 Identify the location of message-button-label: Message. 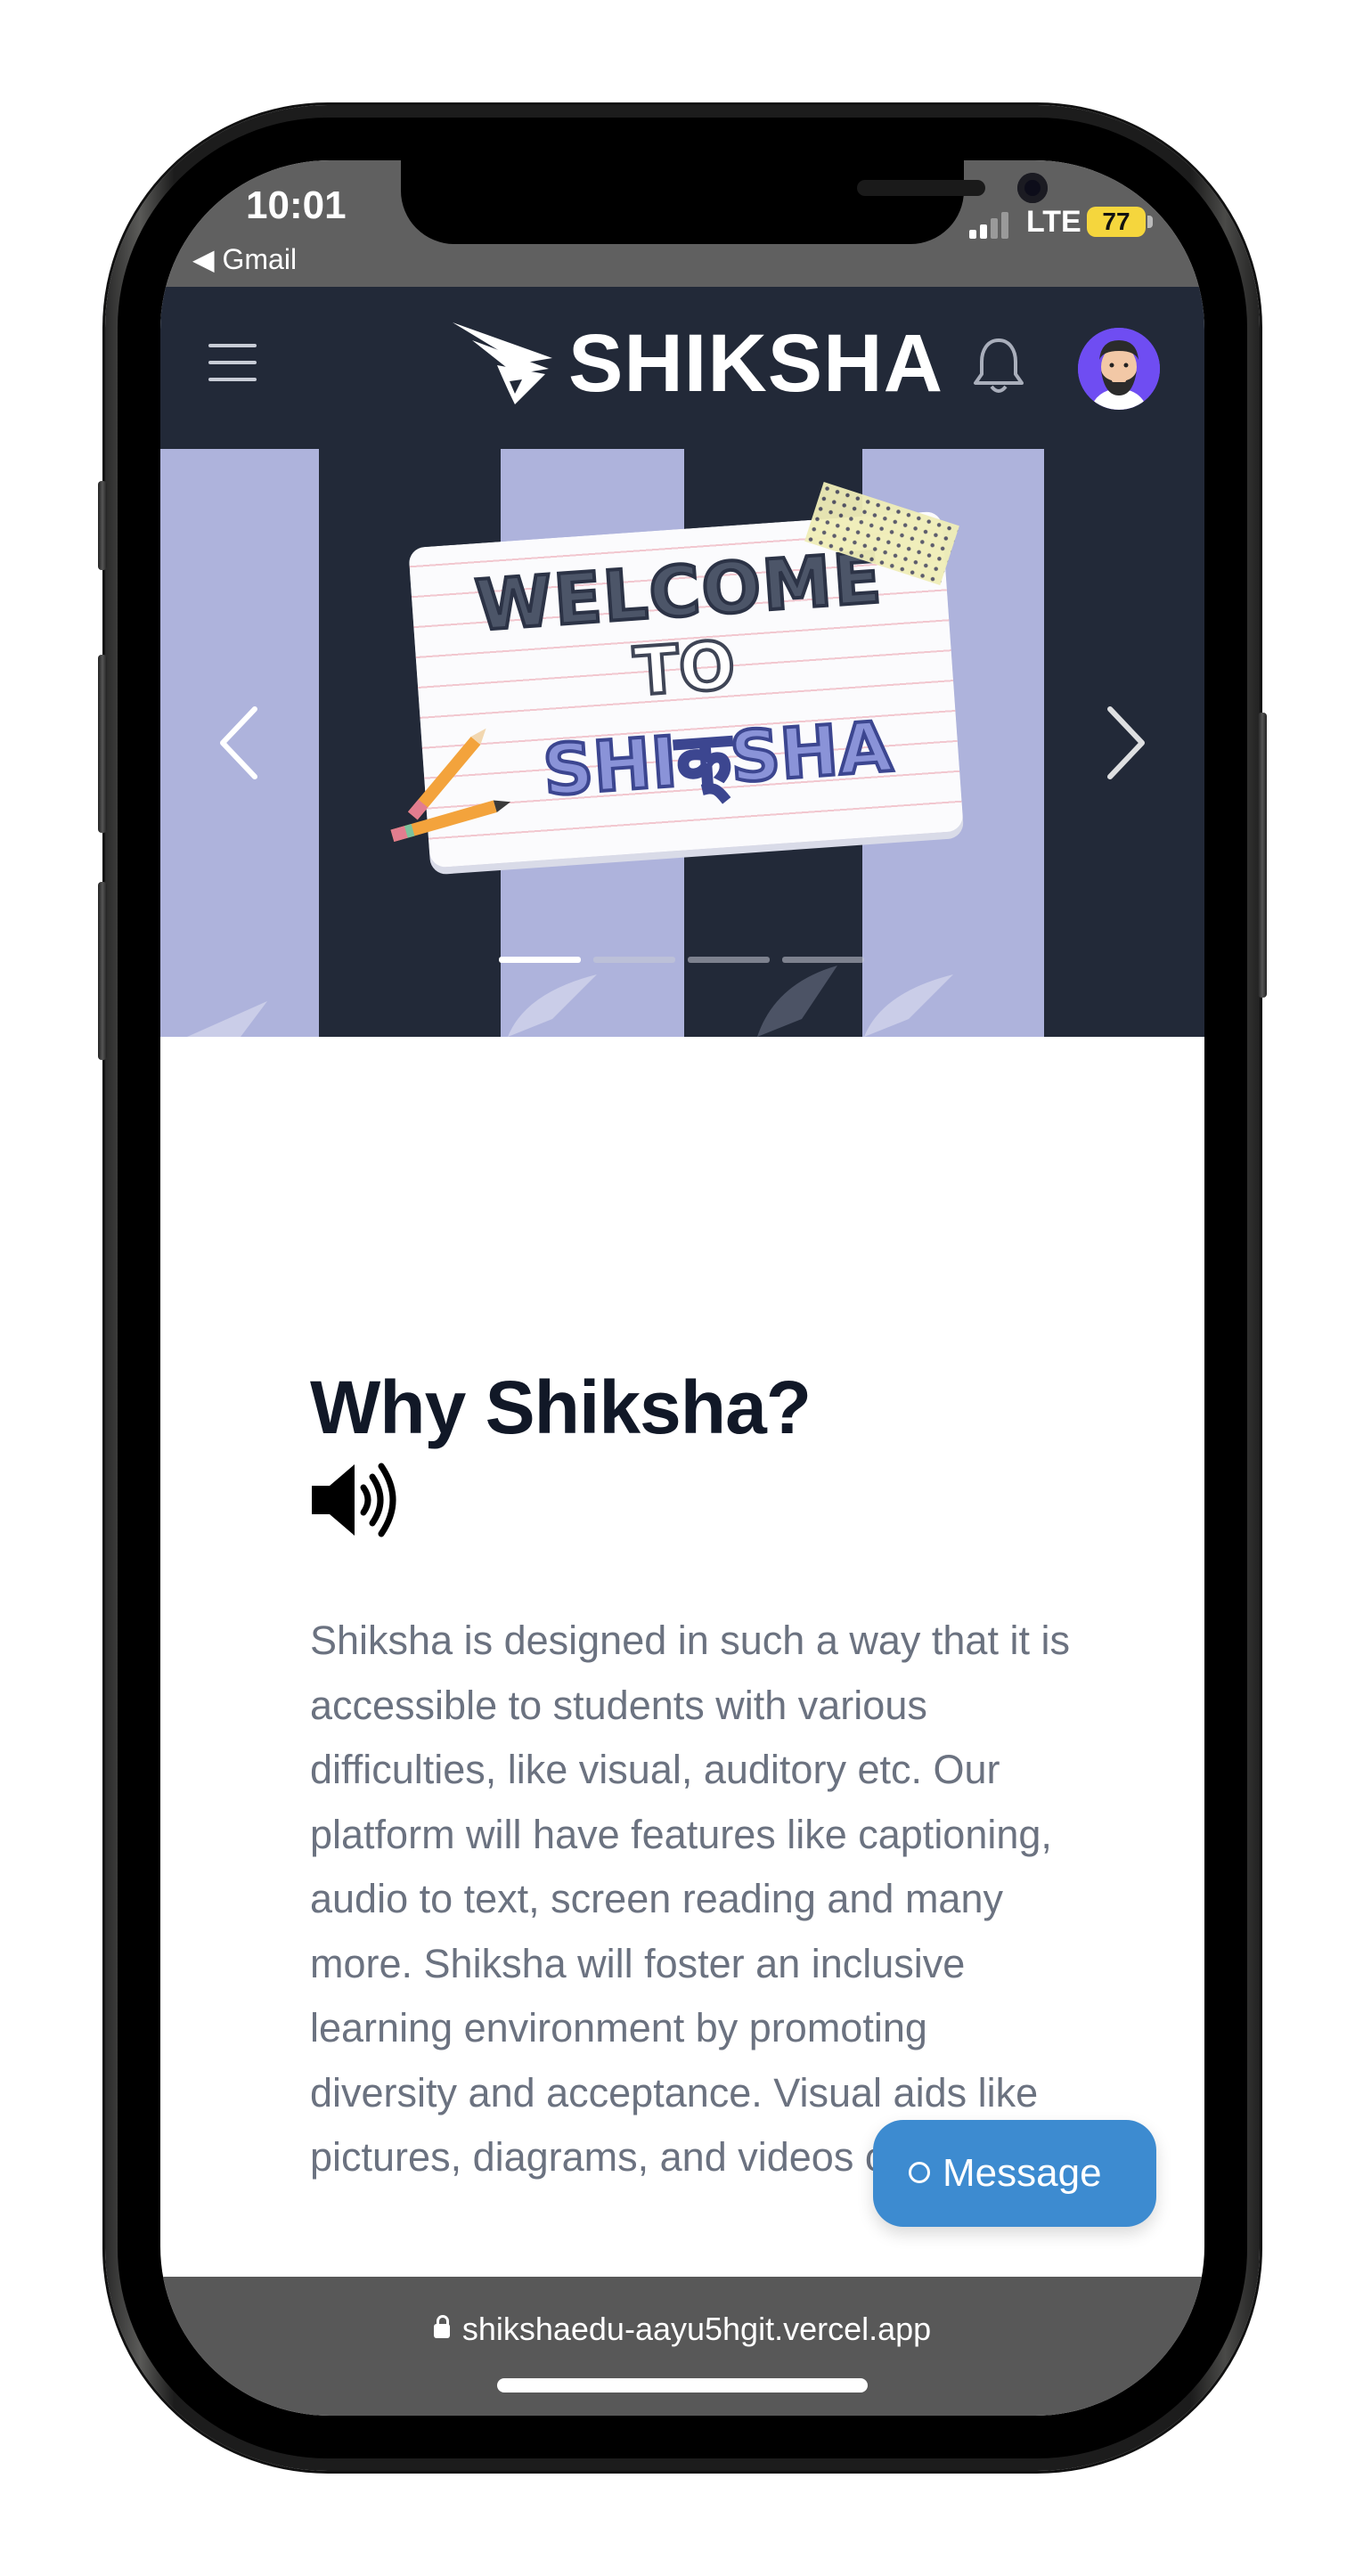
(1023, 2173).